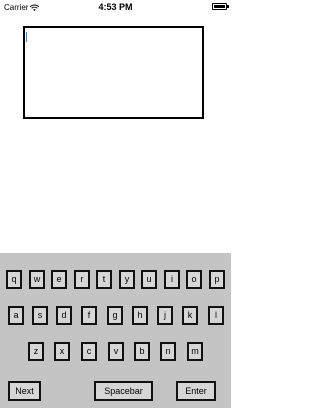  Describe the element at coordinates (194, 279) in the screenshot. I see `key-o: o` at that location.